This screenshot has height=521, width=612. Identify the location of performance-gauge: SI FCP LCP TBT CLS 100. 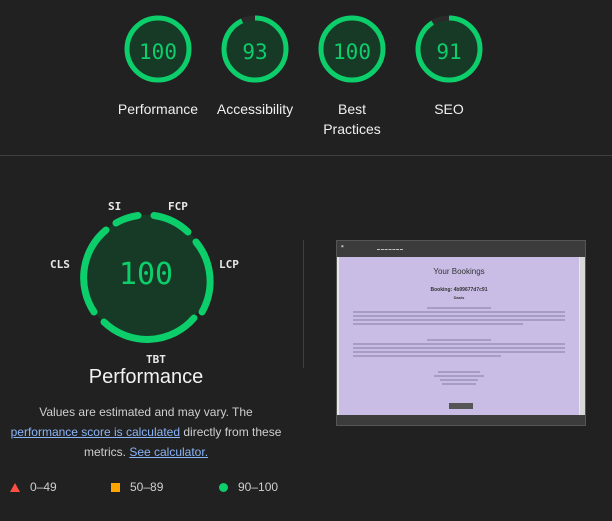
(150, 282).